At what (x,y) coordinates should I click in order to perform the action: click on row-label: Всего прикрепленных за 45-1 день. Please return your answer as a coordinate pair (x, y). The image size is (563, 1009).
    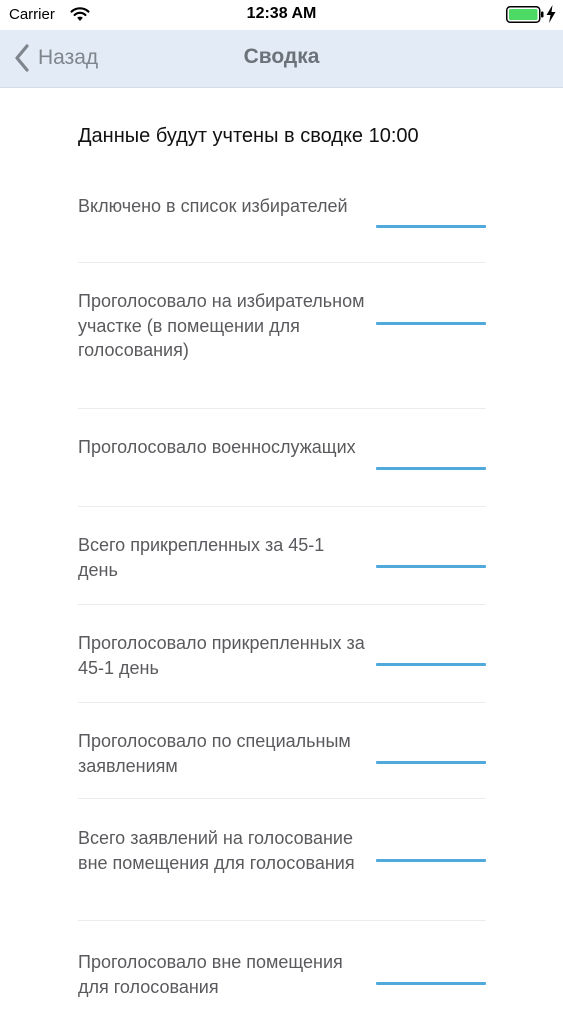
    Looking at the image, I should click on (201, 557).